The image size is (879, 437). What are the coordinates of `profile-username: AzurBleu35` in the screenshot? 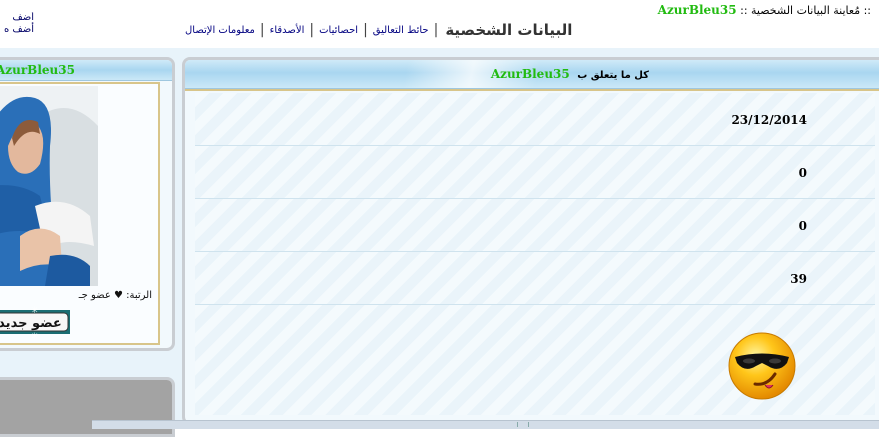 It's located at (37, 70).